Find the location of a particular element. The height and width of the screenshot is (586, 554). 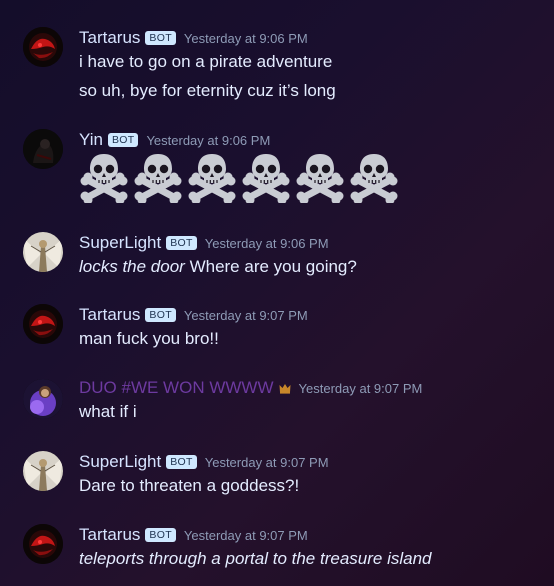

message-text: i have to go on a pirate adventure is located at coordinates (206, 61).